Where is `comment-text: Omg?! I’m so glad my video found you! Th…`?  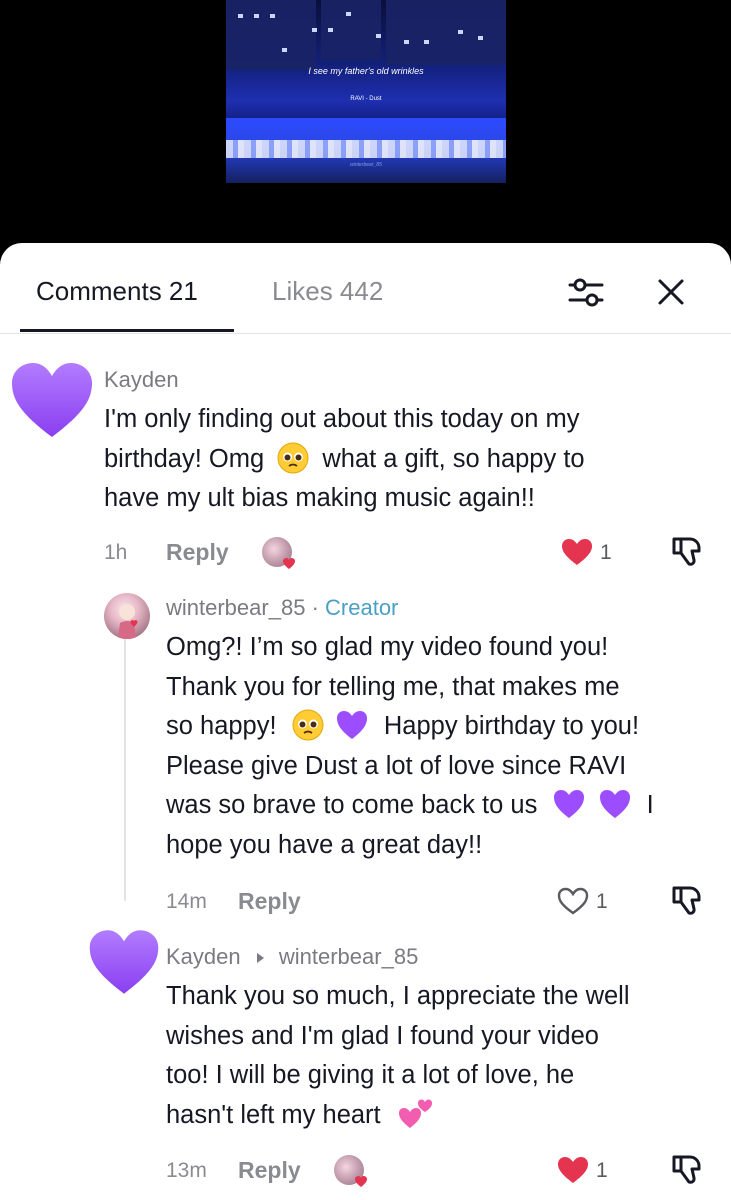
comment-text: Omg?! I’m so glad my video found you! Th… is located at coordinates (410, 746).